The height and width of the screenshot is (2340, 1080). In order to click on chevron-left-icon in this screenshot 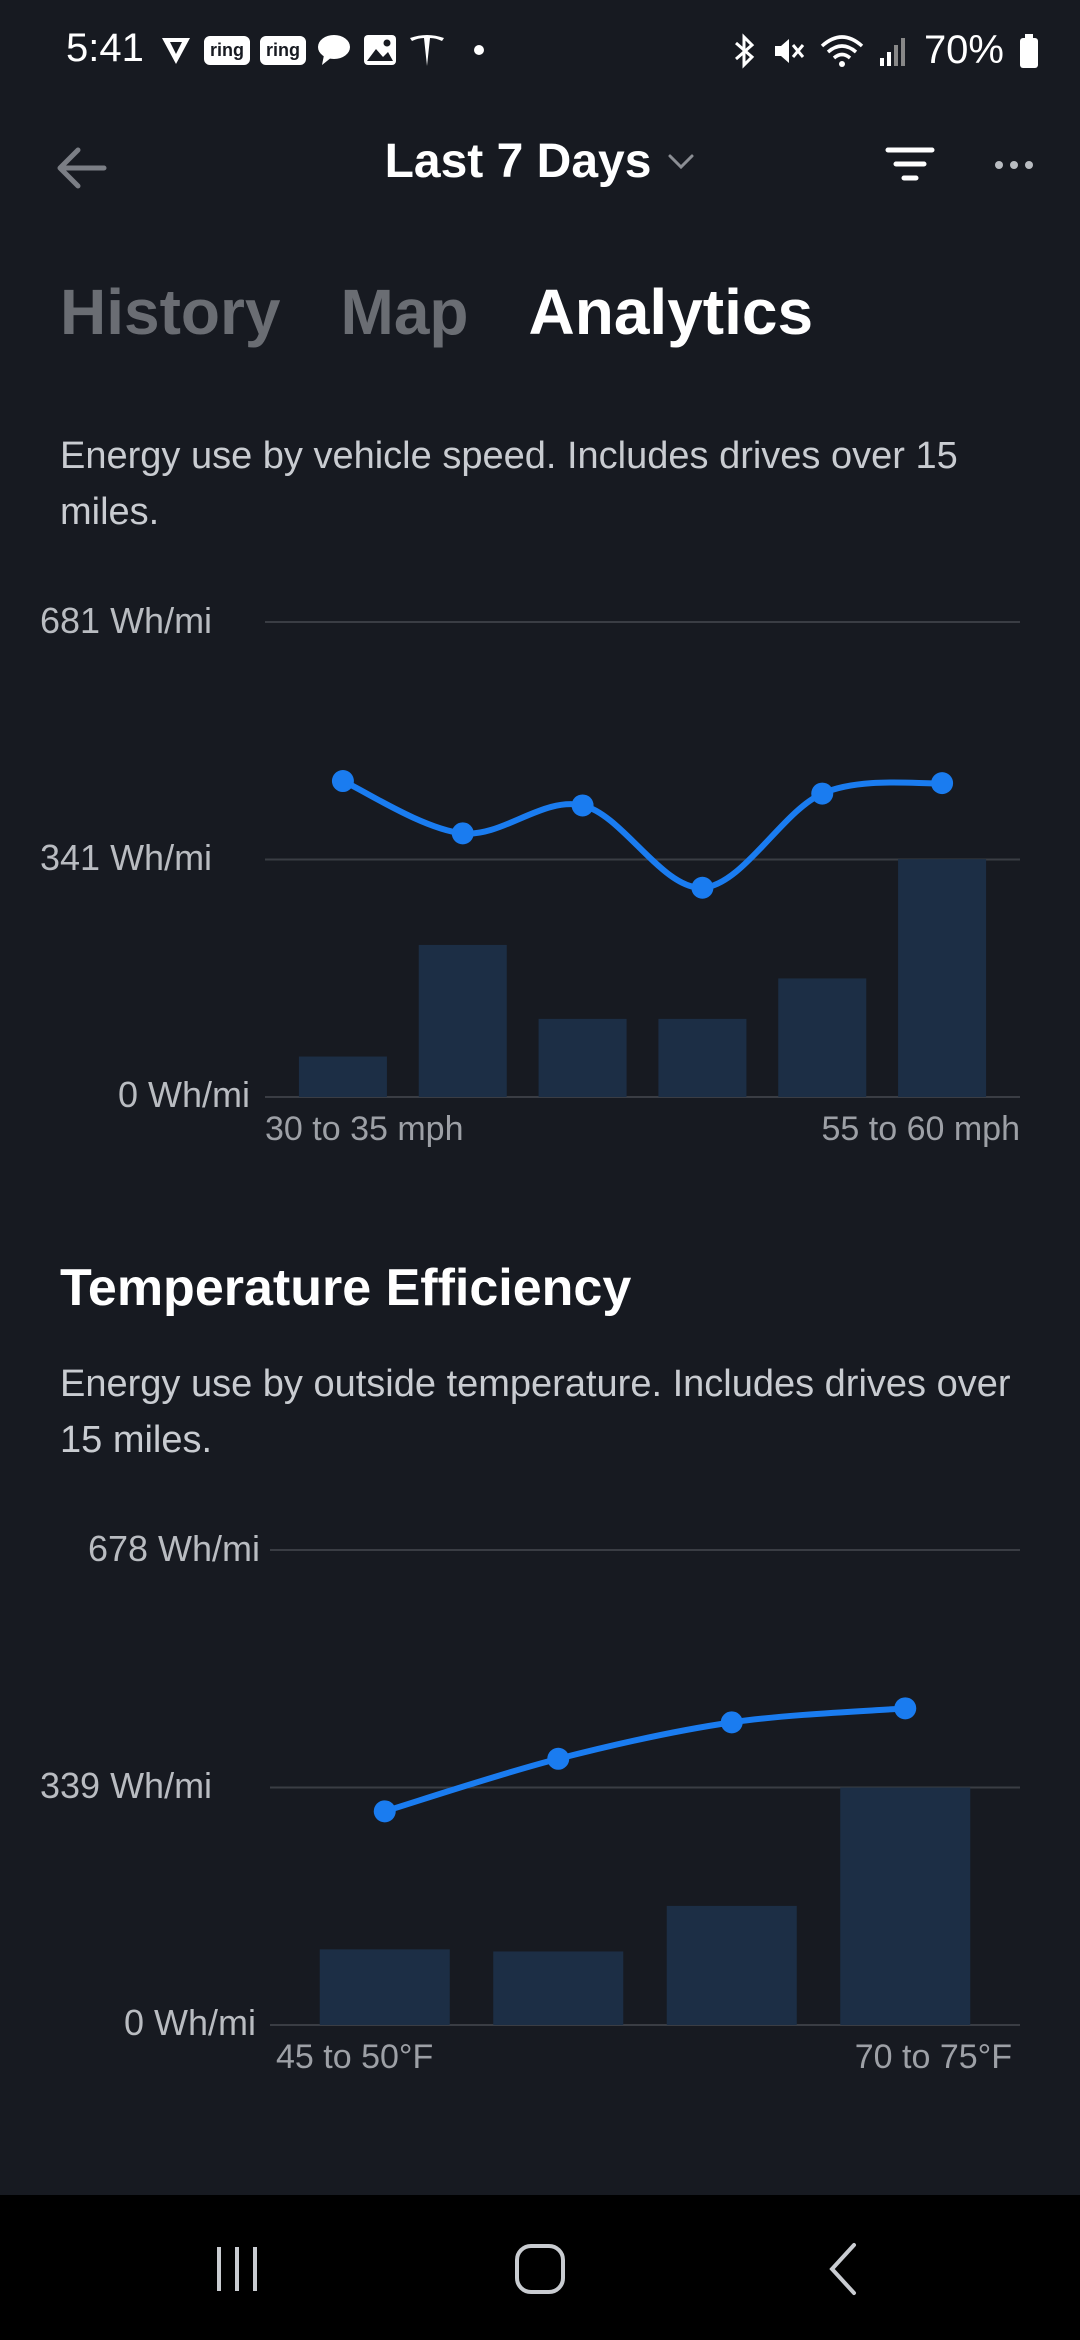, I will do `click(842, 2269)`.